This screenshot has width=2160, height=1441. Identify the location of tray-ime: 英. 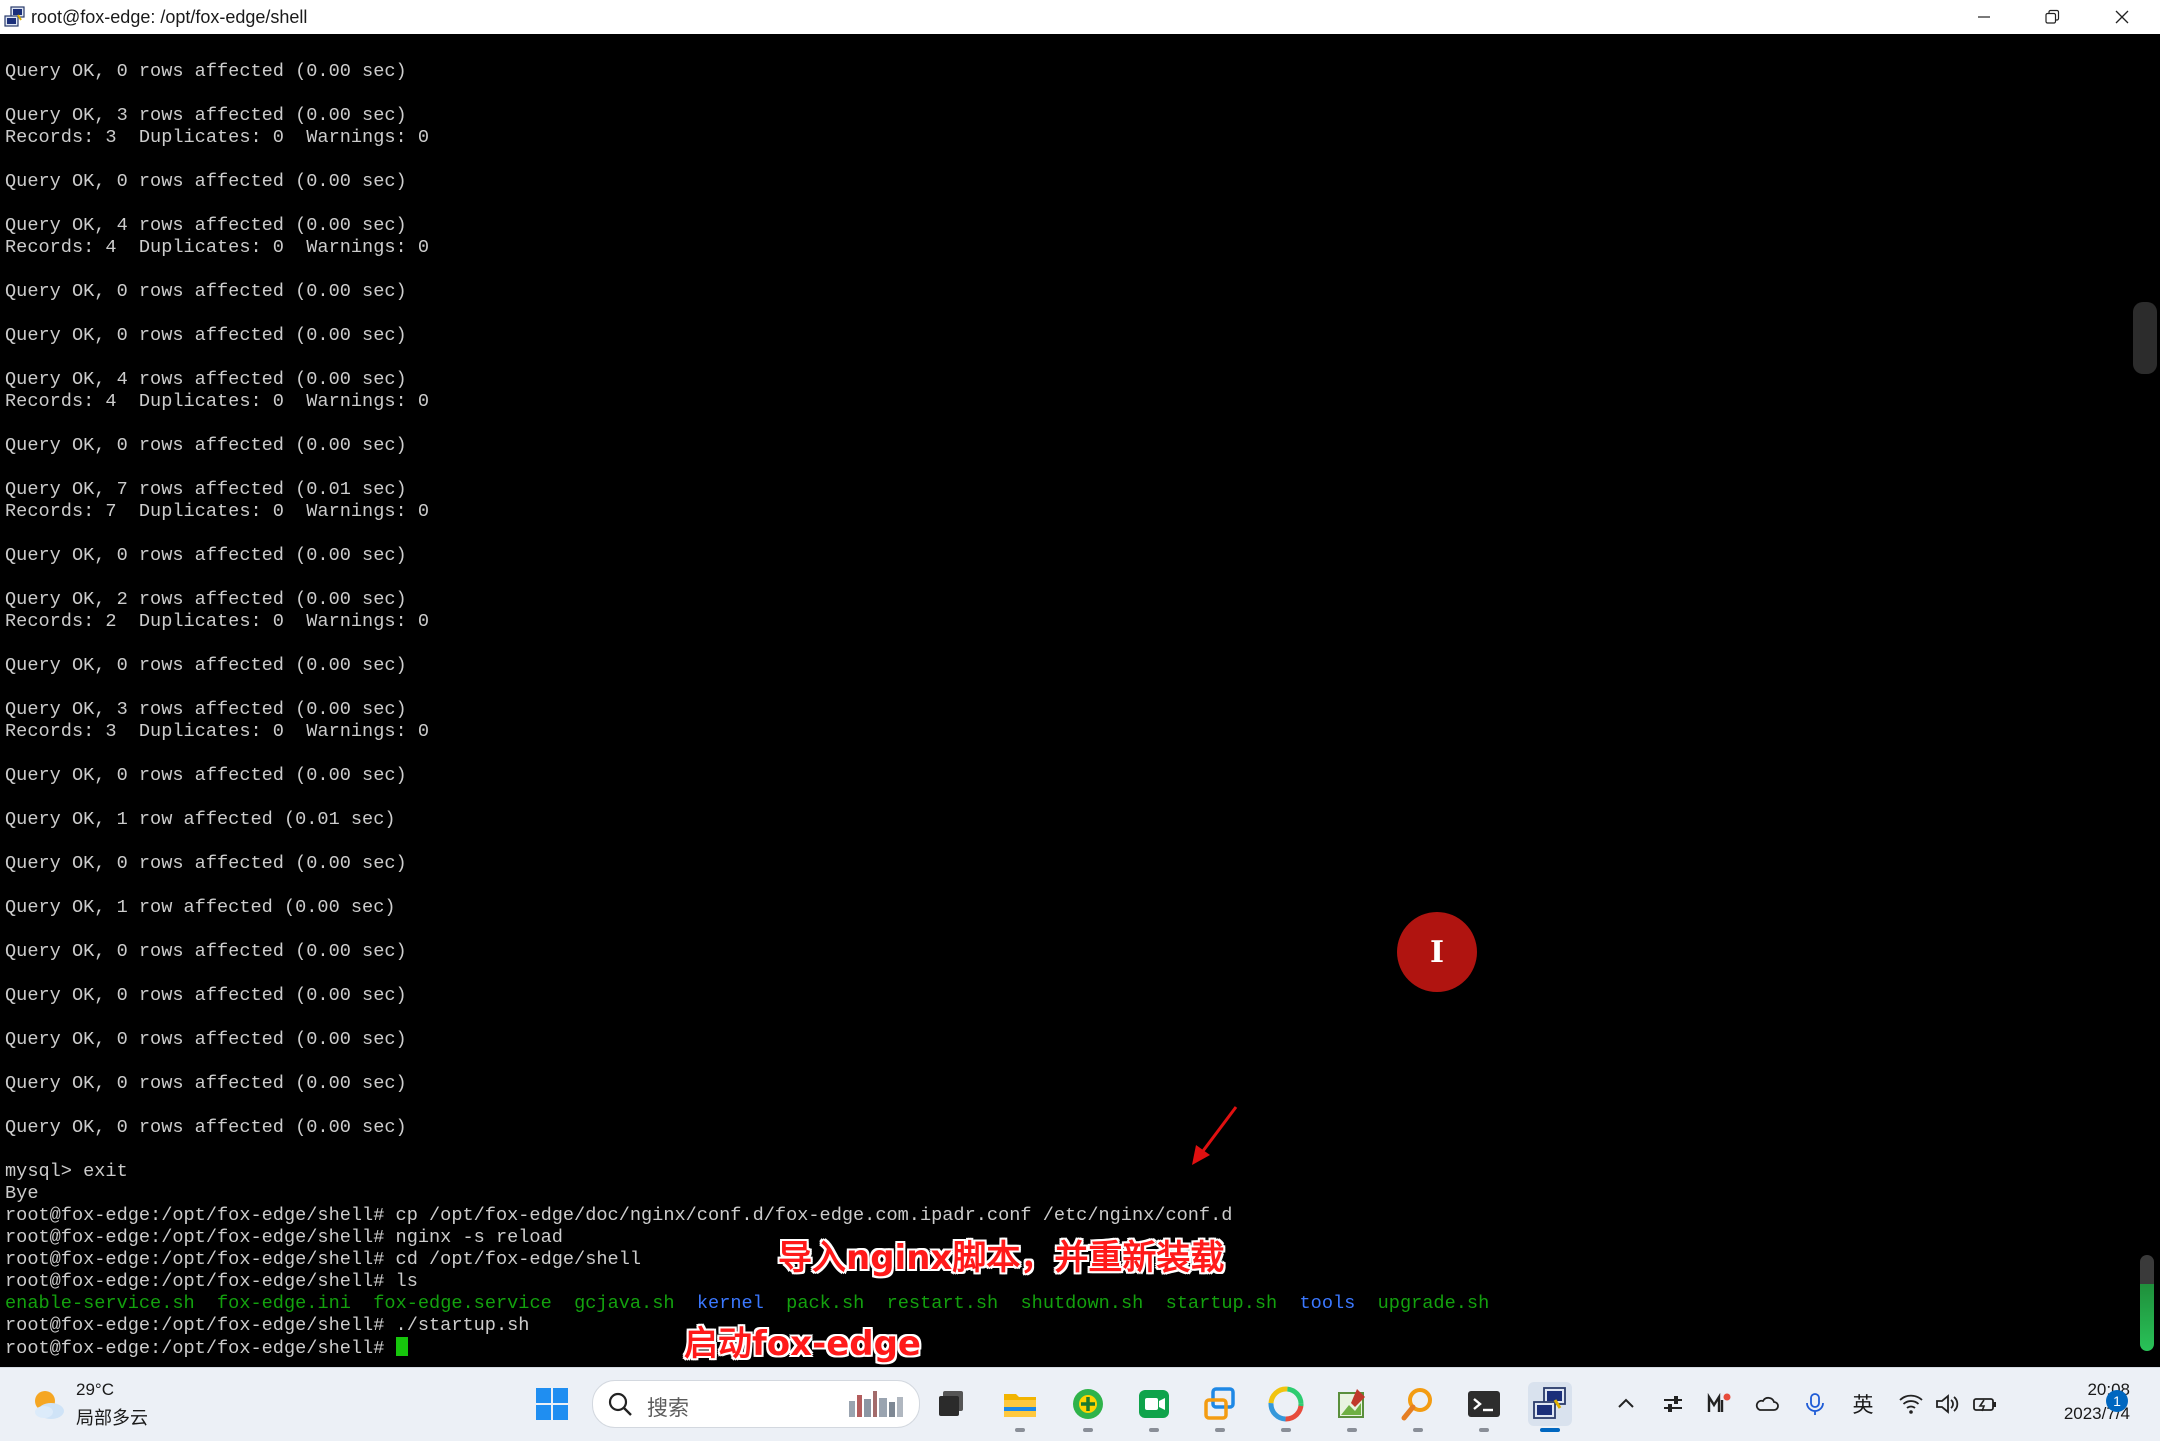
(1863, 1404).